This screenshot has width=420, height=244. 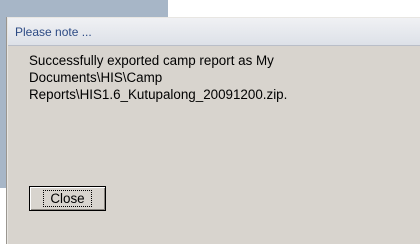 I want to click on close-button: Close, so click(x=67, y=198).